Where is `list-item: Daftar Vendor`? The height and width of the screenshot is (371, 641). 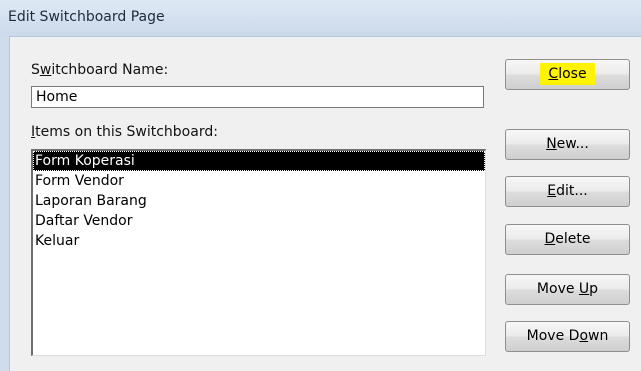
list-item: Daftar Vendor is located at coordinates (259, 221).